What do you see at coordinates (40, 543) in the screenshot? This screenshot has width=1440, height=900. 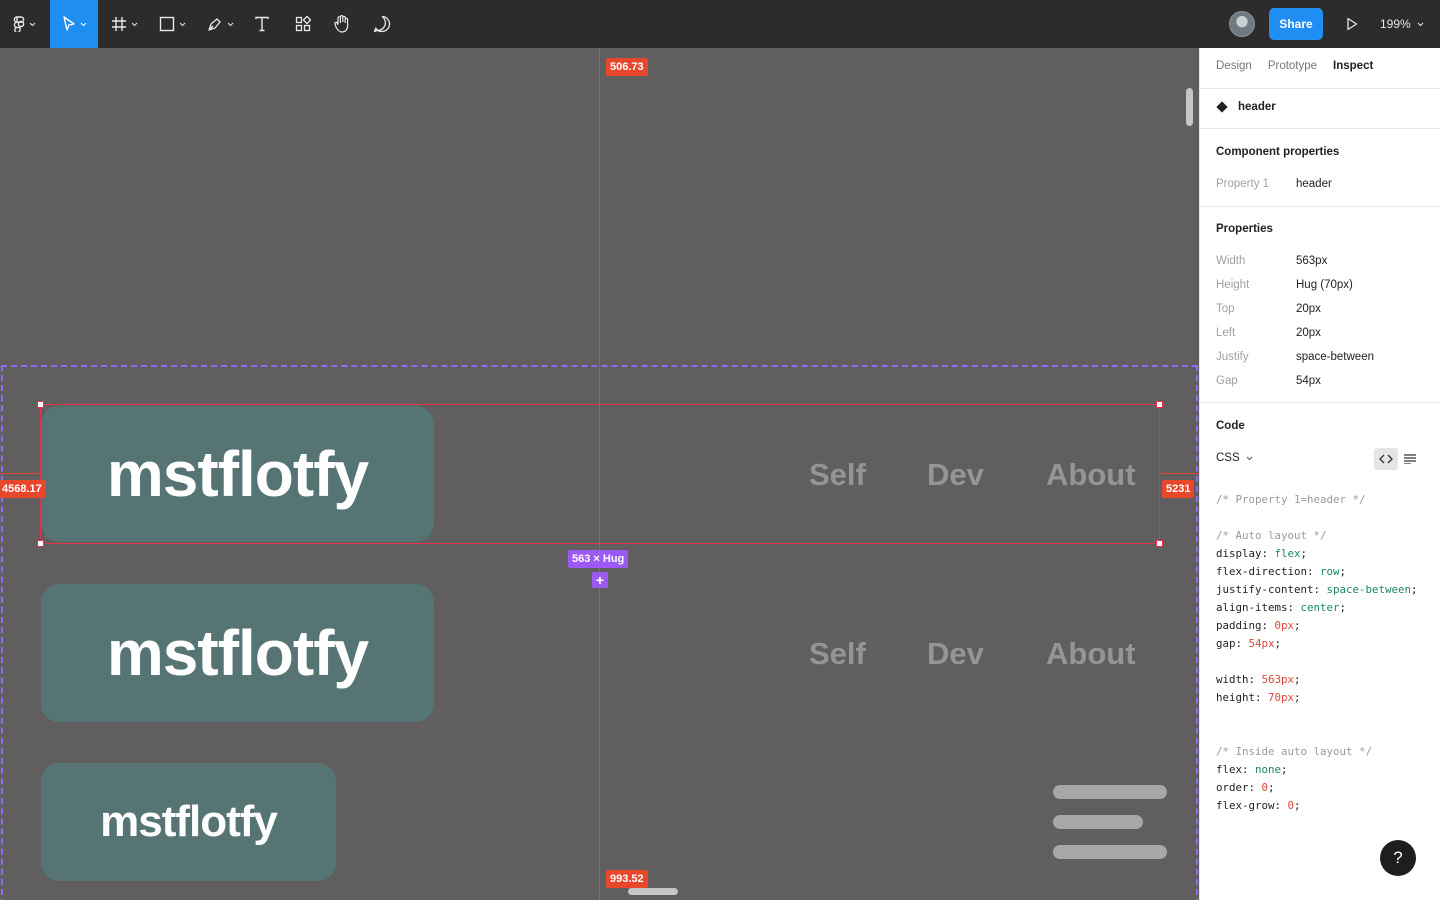 I see `resize-handle-bottom-left` at bounding box center [40, 543].